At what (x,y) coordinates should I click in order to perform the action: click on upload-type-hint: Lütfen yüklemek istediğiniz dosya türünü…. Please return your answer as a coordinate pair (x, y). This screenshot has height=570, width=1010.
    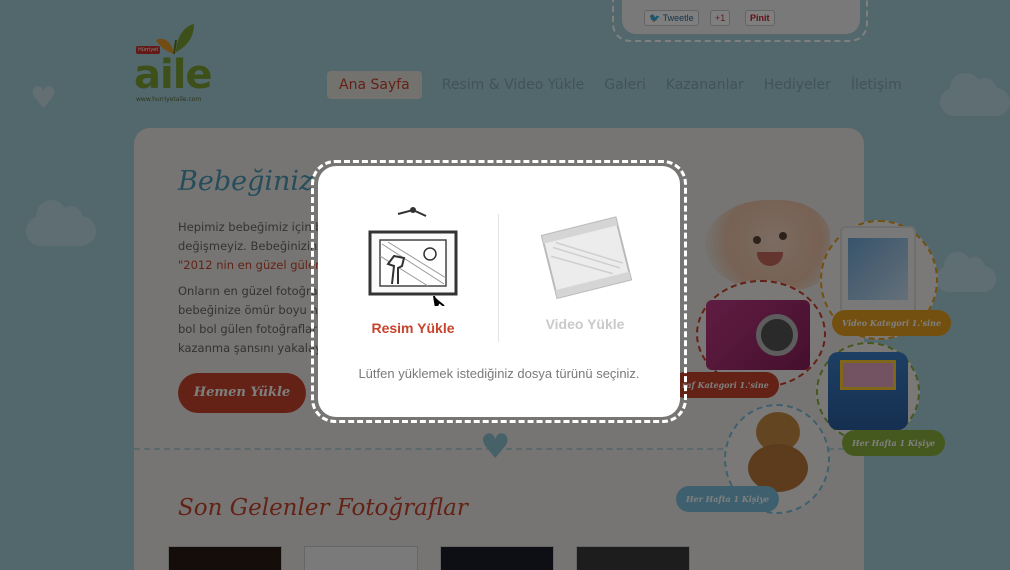
    Looking at the image, I should click on (499, 373).